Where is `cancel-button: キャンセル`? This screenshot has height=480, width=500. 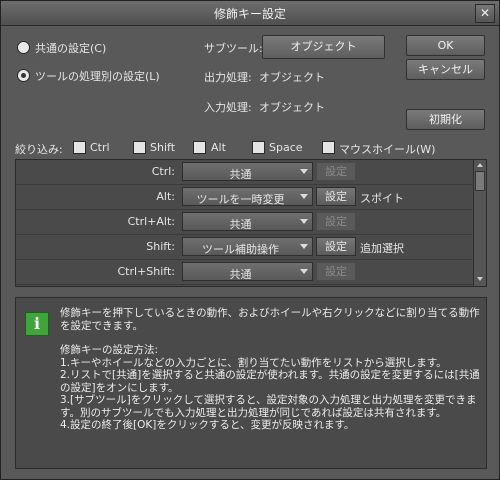
cancel-button: キャンセル is located at coordinates (445, 69).